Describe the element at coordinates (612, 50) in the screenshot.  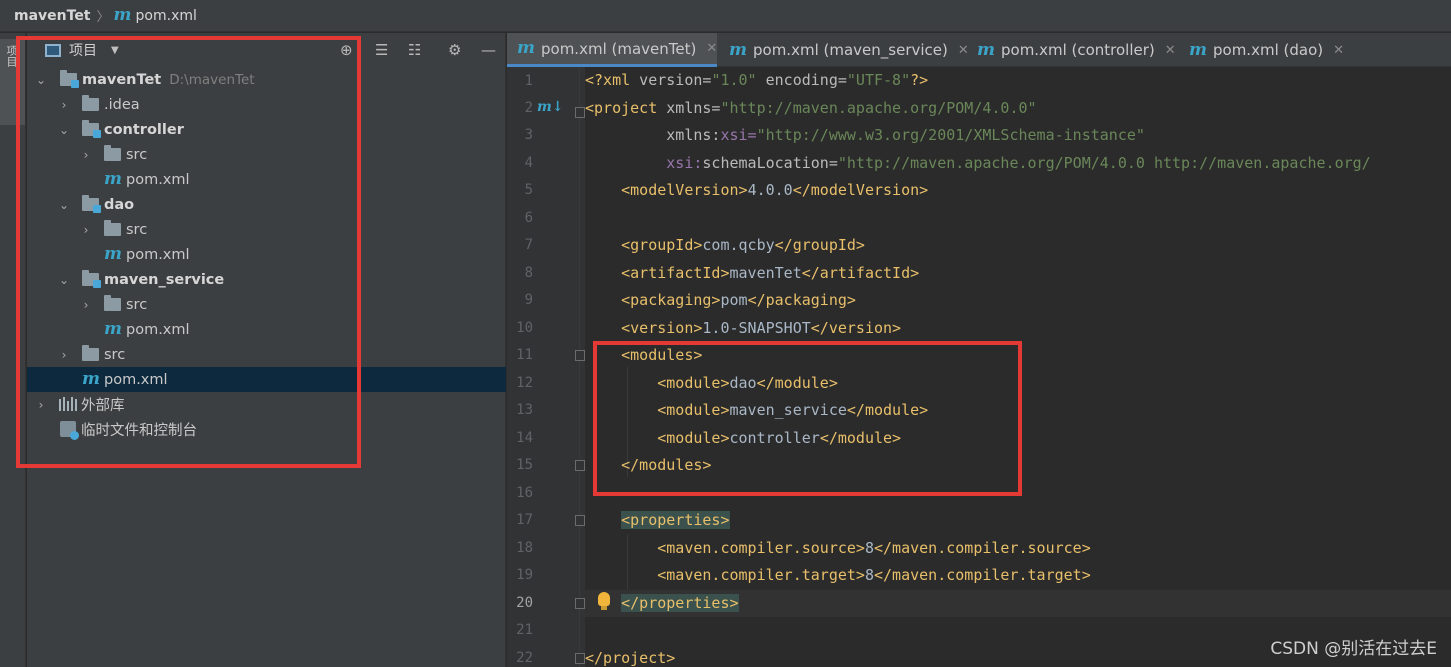
I see `tab-pom-mavenTet: m pom.xml (mavenTet) ✕` at that location.